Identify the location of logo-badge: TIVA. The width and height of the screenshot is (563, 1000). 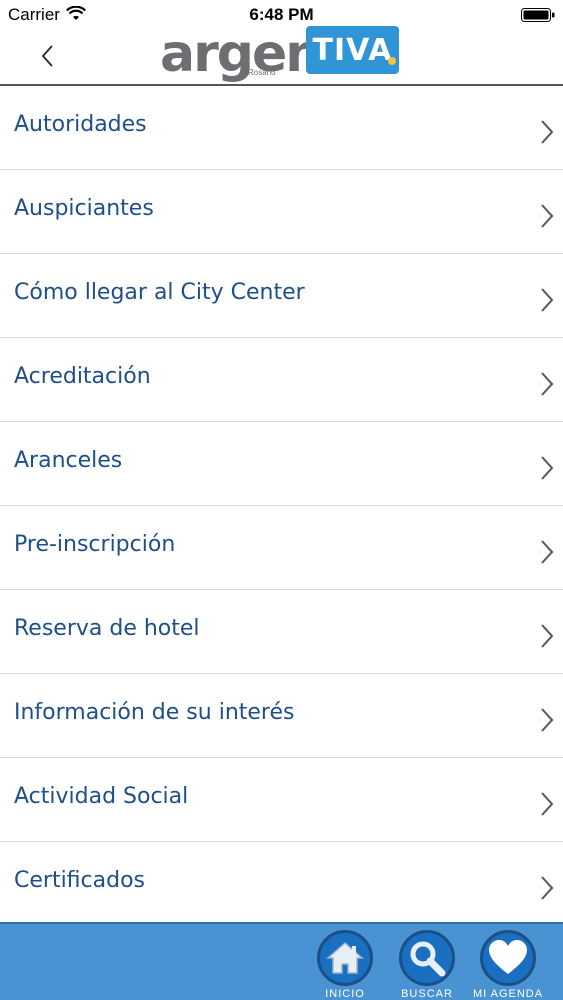
(352, 50).